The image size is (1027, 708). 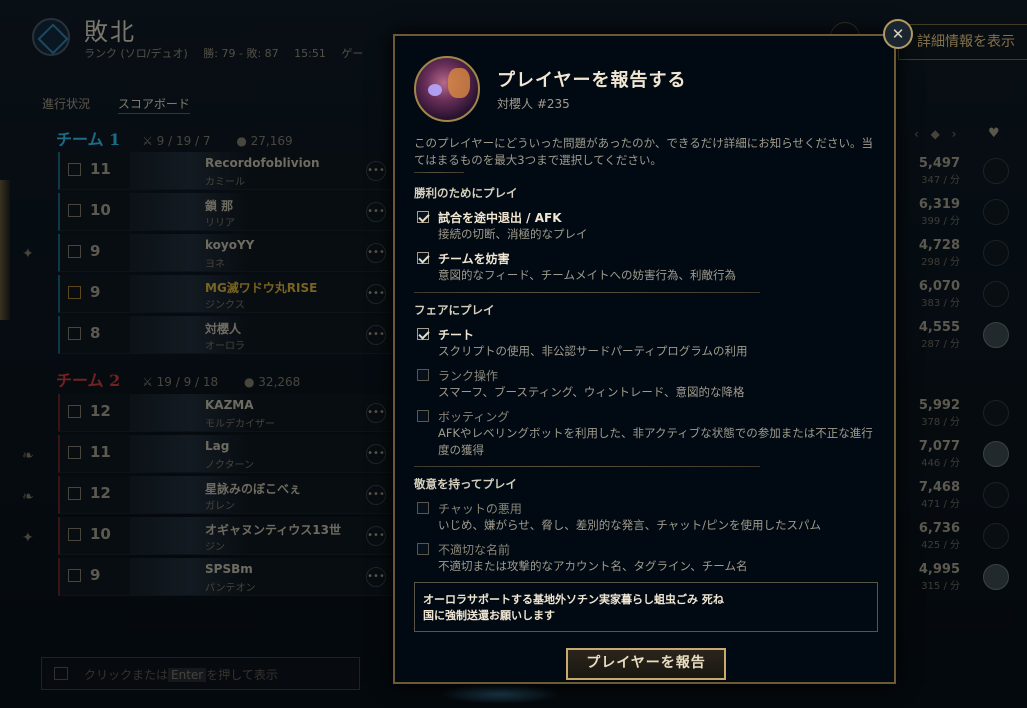 What do you see at coordinates (447, 89) in the screenshot?
I see `player-avatar` at bounding box center [447, 89].